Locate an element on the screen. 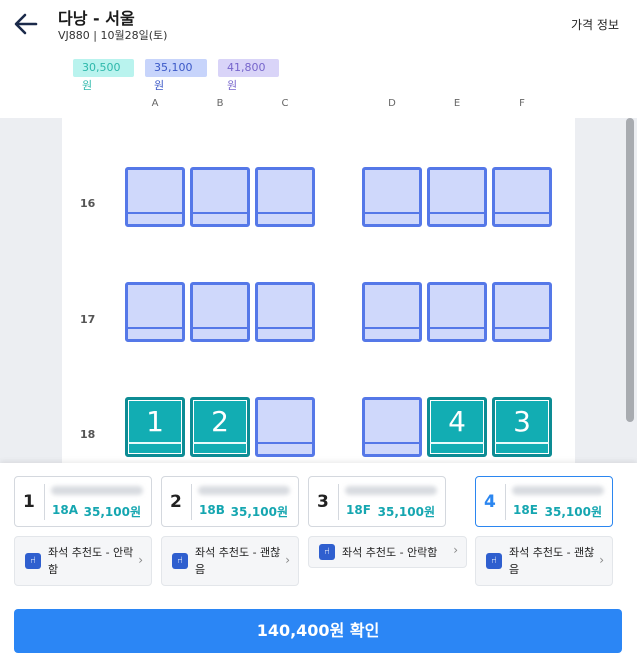 This screenshot has height=659, width=637. seat-18b-selected: 2 is located at coordinates (220, 427).